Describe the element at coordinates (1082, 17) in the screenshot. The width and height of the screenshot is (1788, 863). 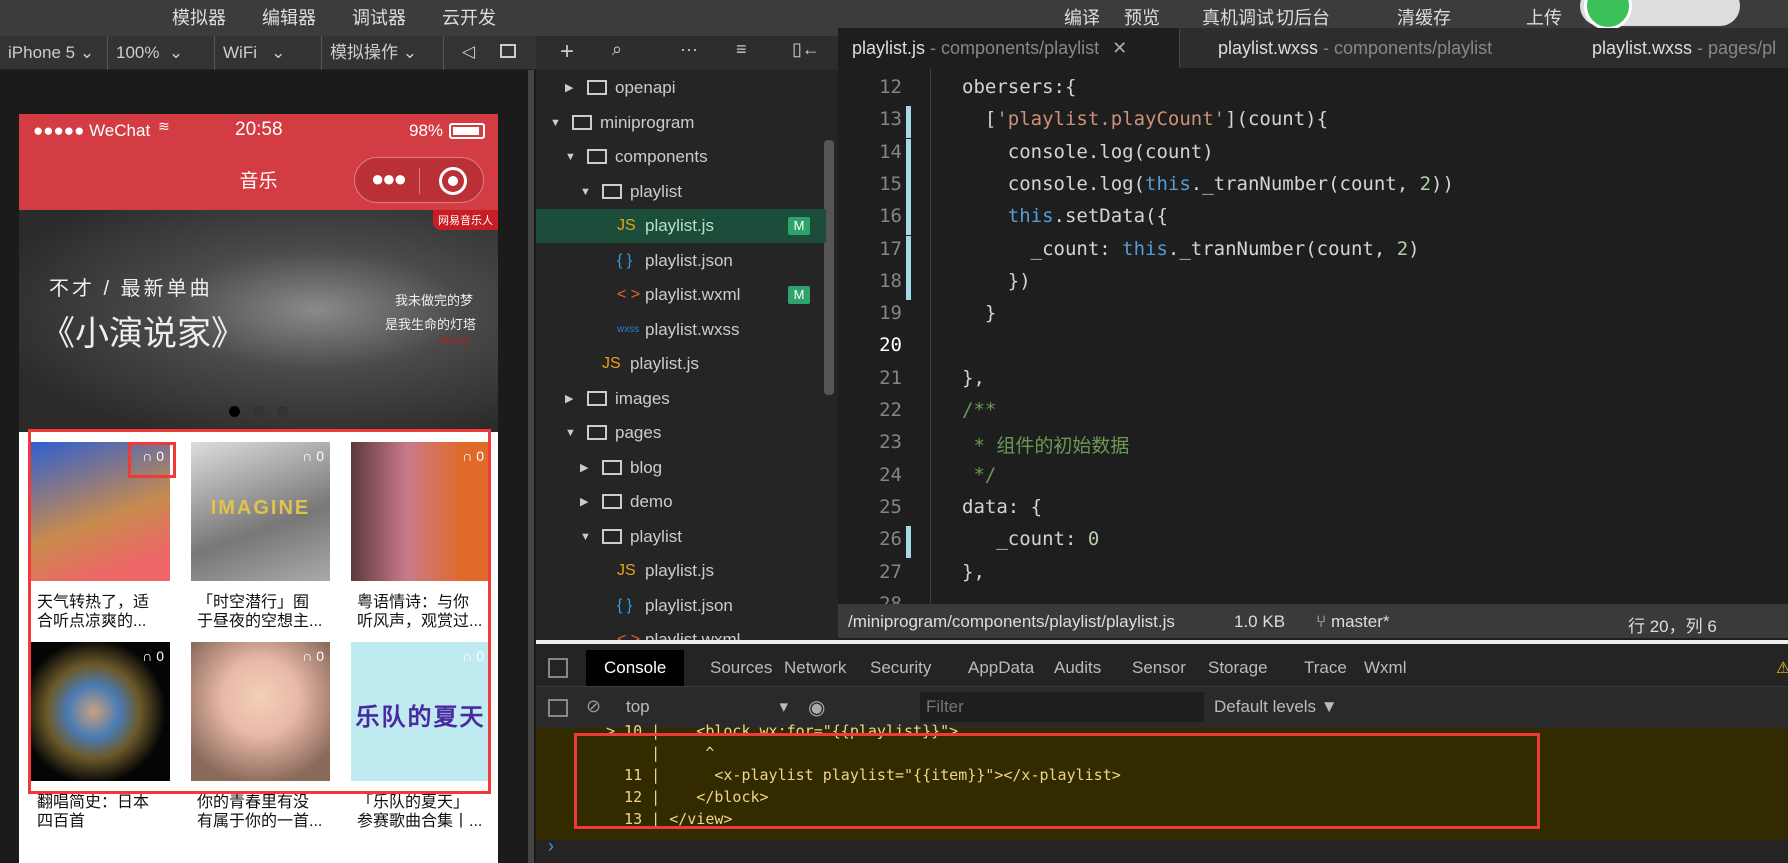
I see `toolbar-button: 编译` at that location.